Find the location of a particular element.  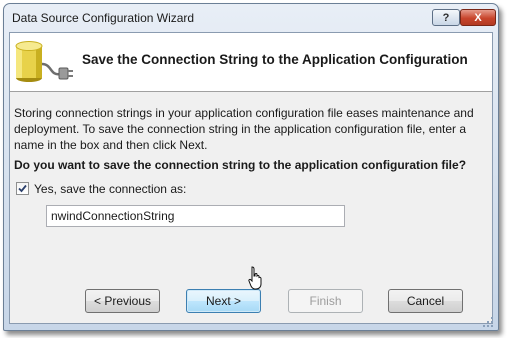

window-title: Data Source Configuration Wizard is located at coordinates (103, 18).